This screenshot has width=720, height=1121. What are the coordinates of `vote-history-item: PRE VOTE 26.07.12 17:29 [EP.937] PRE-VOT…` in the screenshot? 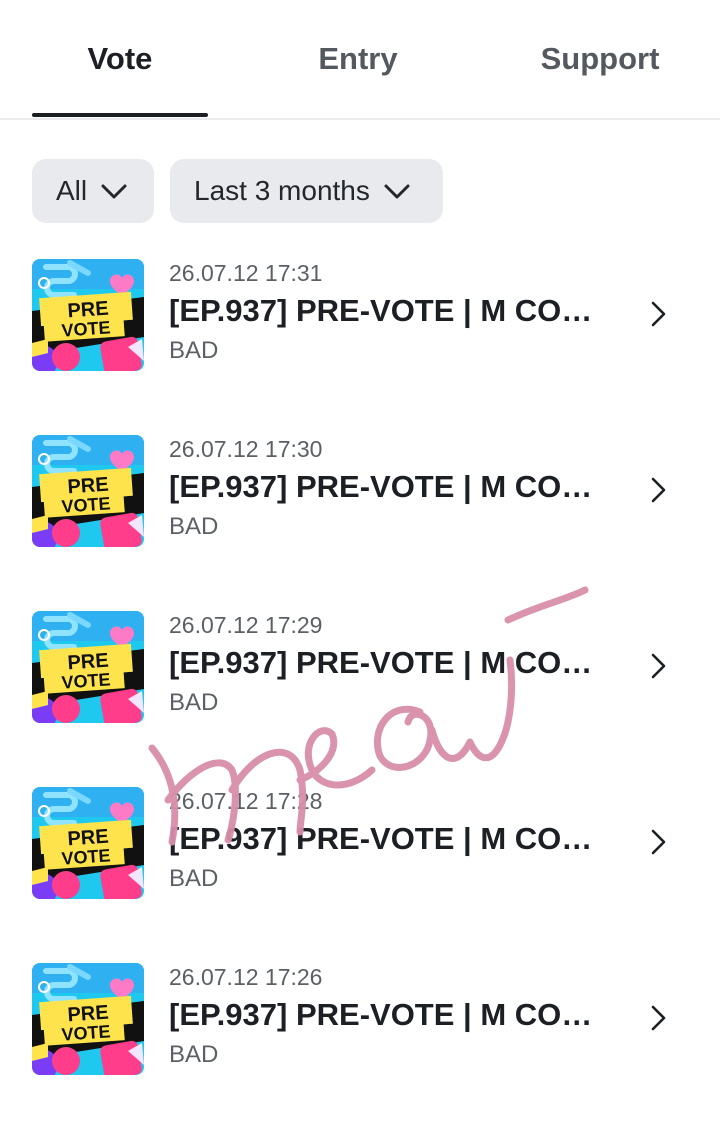 It's located at (360, 671).